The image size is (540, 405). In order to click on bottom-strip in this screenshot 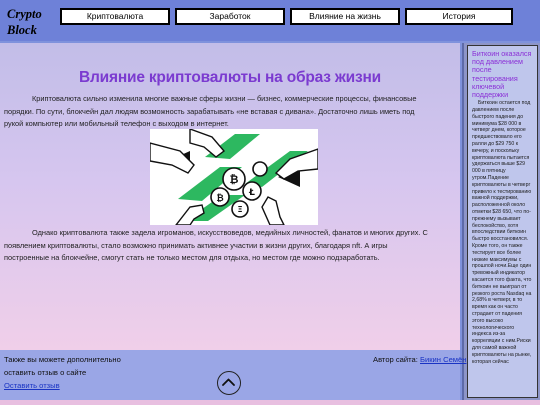, I will do `click(270, 402)`.